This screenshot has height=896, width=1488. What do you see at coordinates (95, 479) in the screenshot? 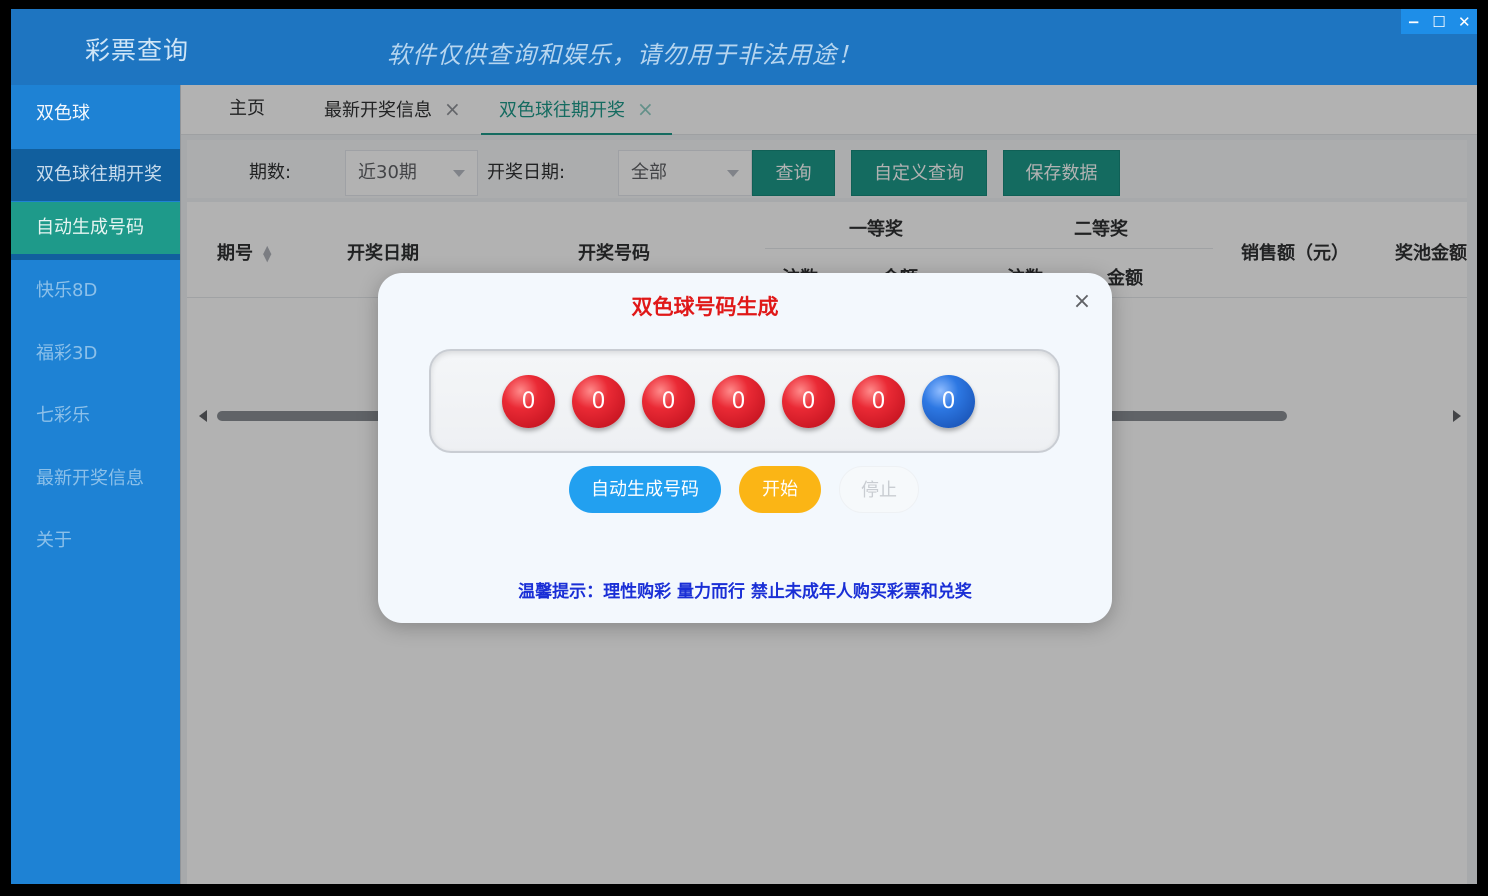
I see `sidebar-item-latest: 最新开奖信息` at bounding box center [95, 479].